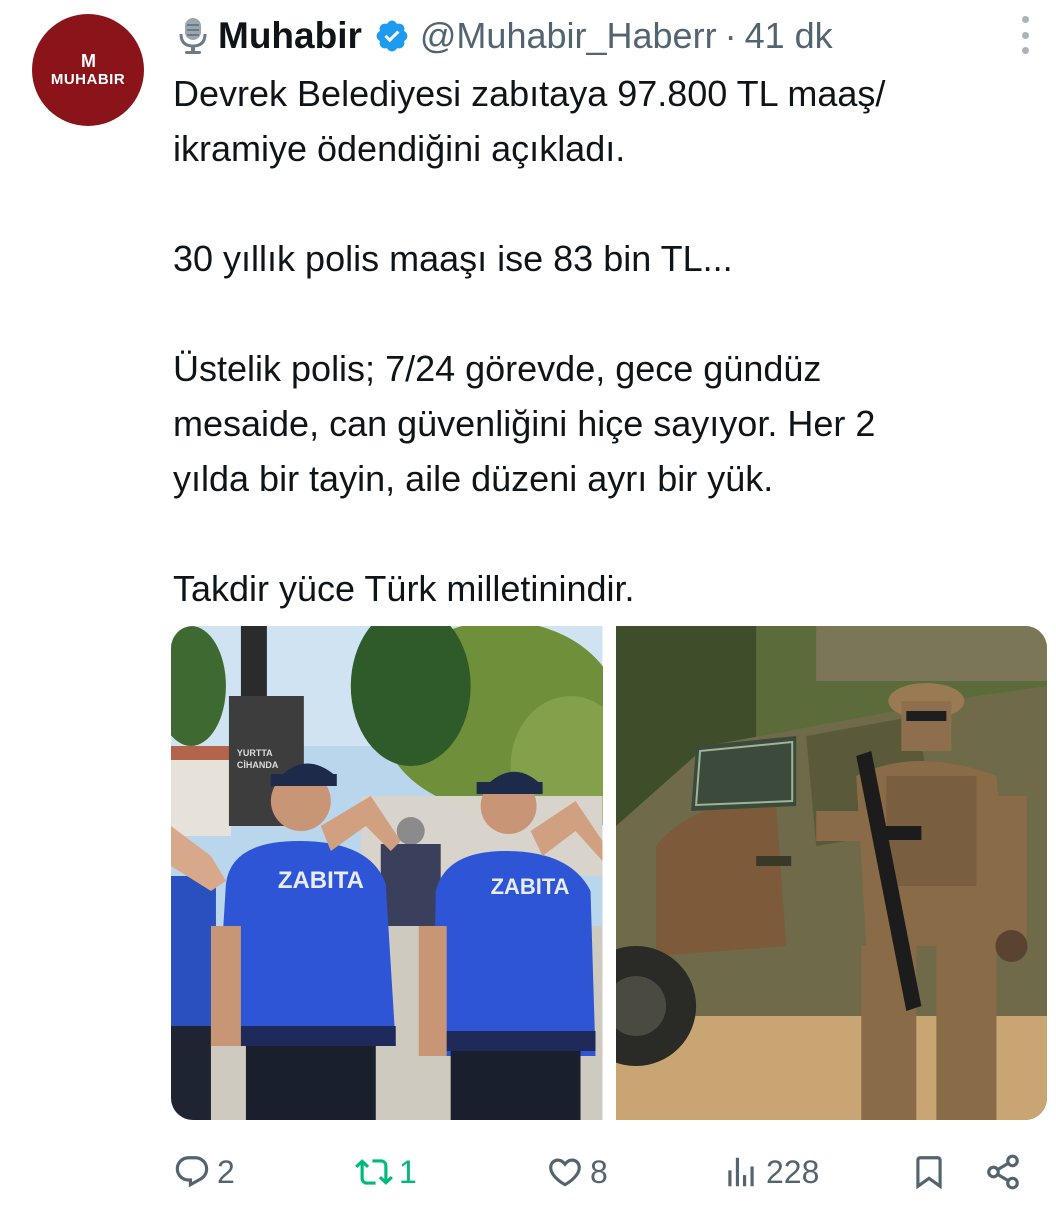 This screenshot has width=1056, height=1215. I want to click on monument-inscription-2: CİHANDA, so click(258, 765).